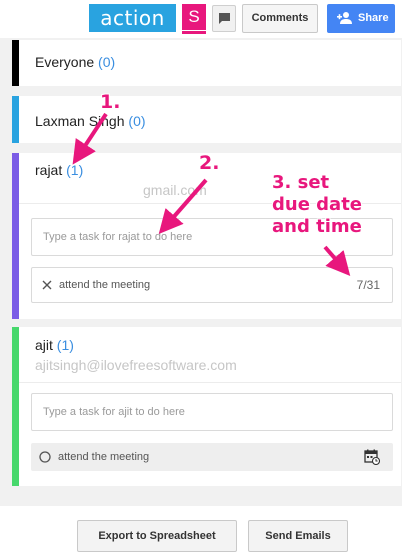 This screenshot has width=402, height=553. Describe the element at coordinates (136, 365) in the screenshot. I see `member-email: ajitsingh@ilovefreesoftware.com` at that location.